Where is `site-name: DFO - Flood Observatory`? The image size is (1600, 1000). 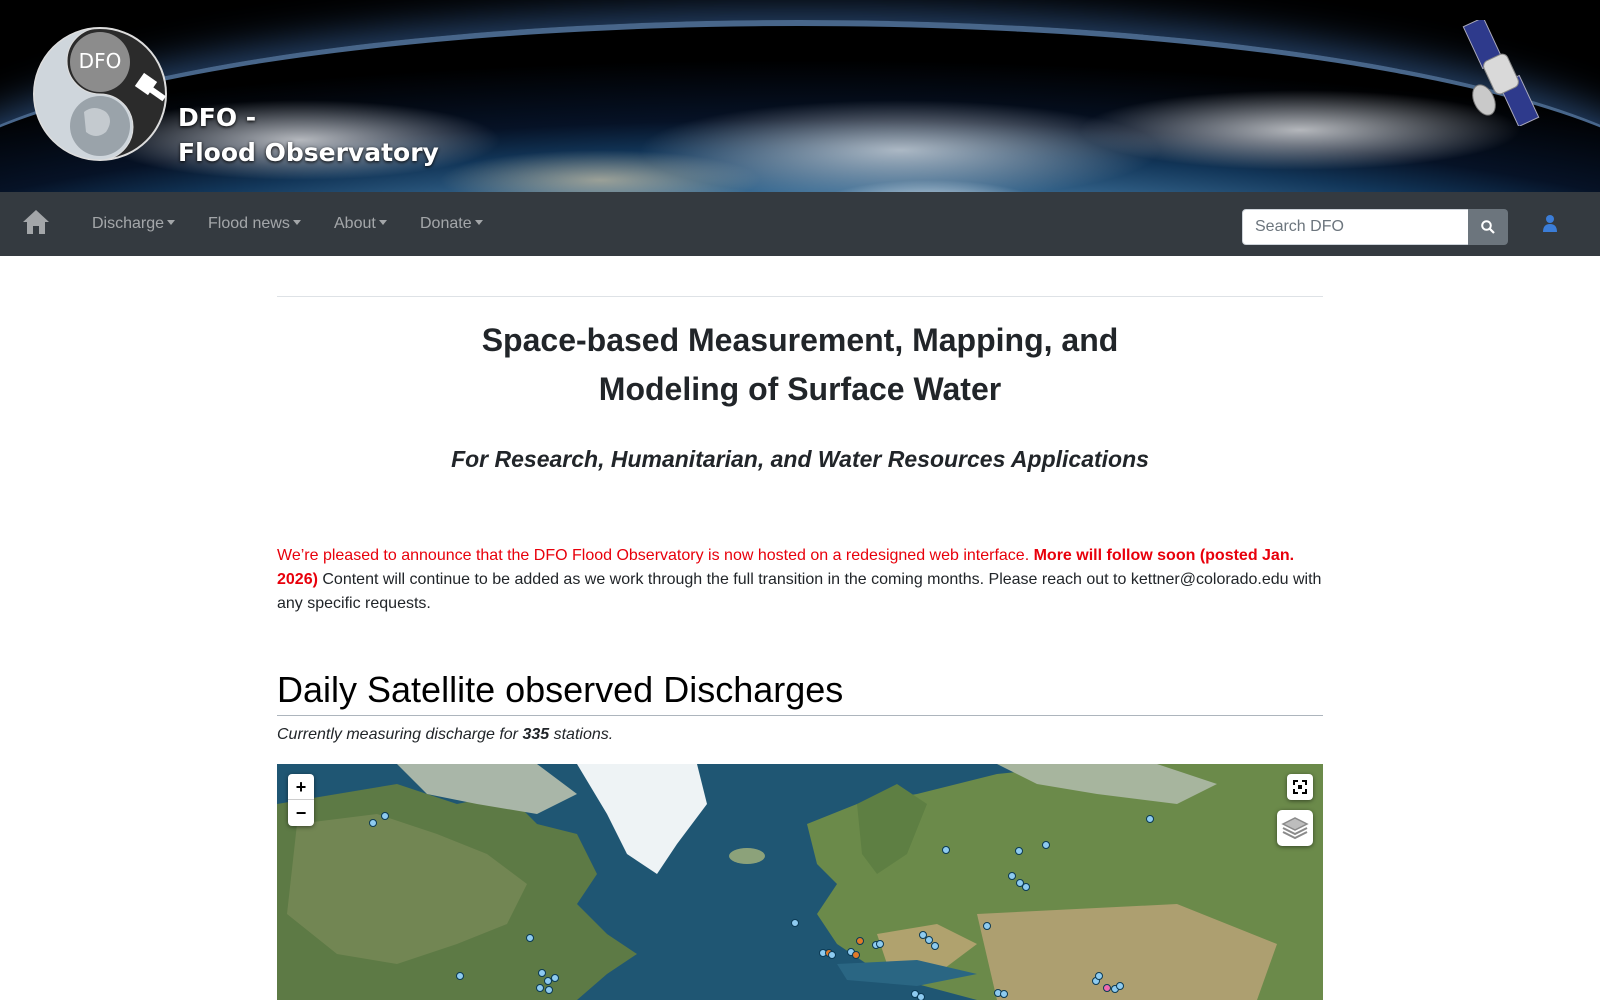 site-name: DFO - Flood Observatory is located at coordinates (308, 135).